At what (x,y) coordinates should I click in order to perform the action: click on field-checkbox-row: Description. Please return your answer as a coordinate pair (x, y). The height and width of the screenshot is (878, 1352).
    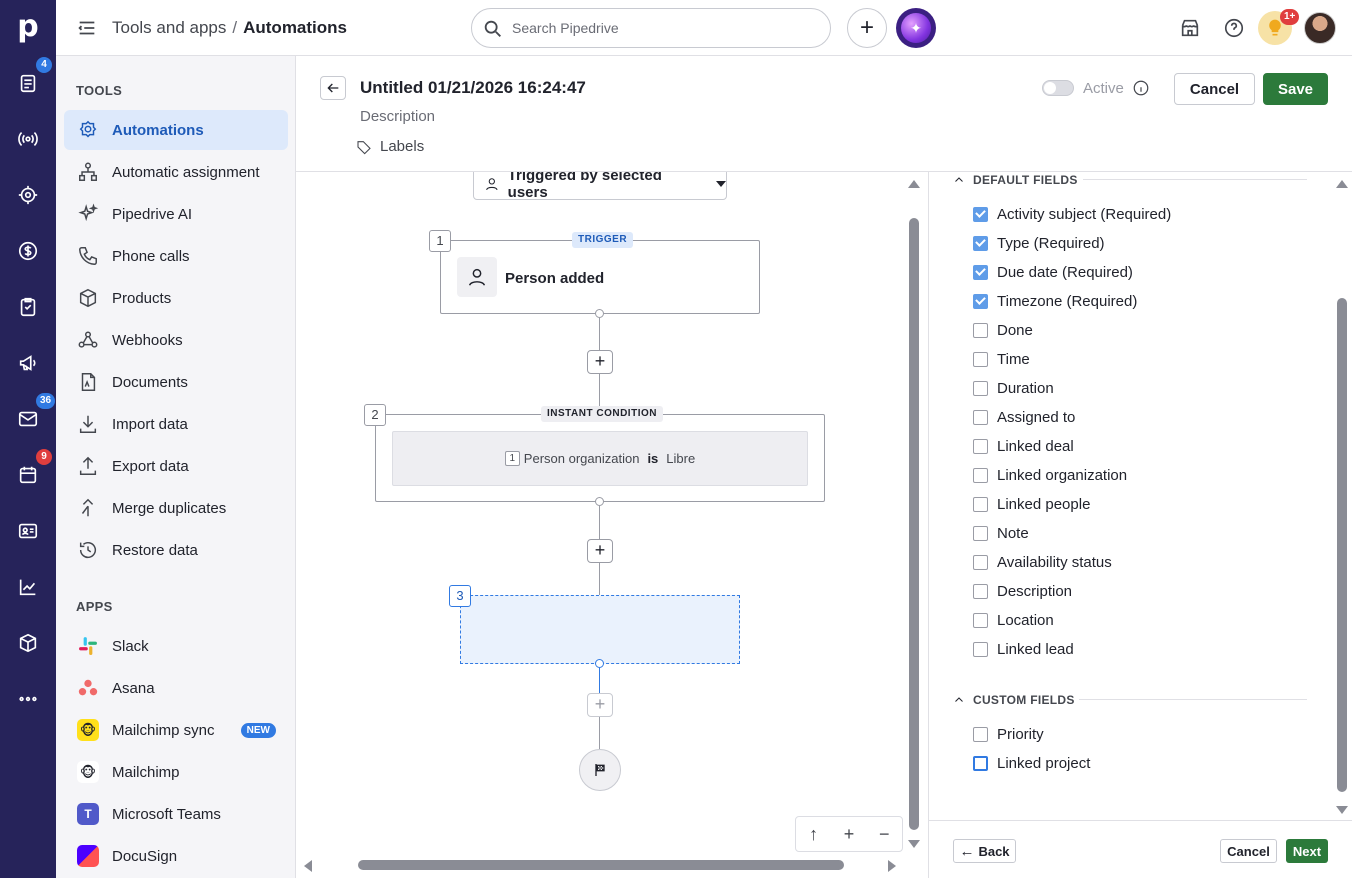
    Looking at the image, I should click on (1022, 591).